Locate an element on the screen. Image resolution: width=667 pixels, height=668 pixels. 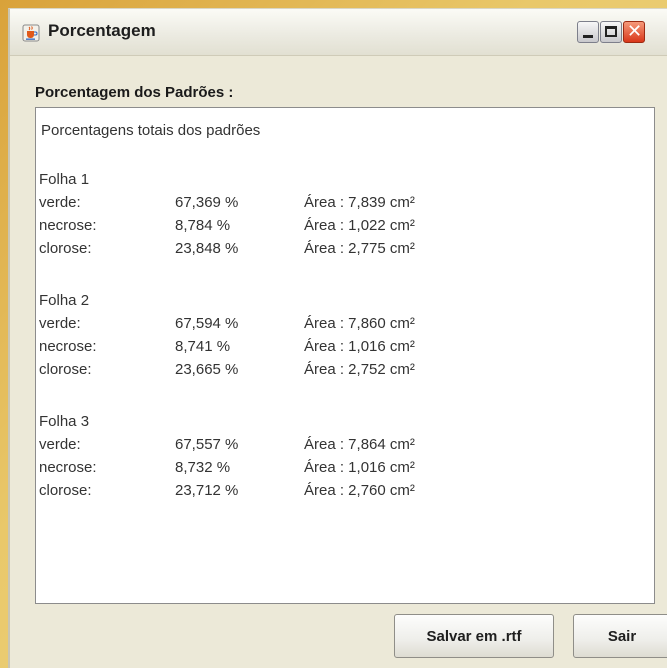
pattern-area: Área : 2,775 cm² is located at coordinates (359, 248).